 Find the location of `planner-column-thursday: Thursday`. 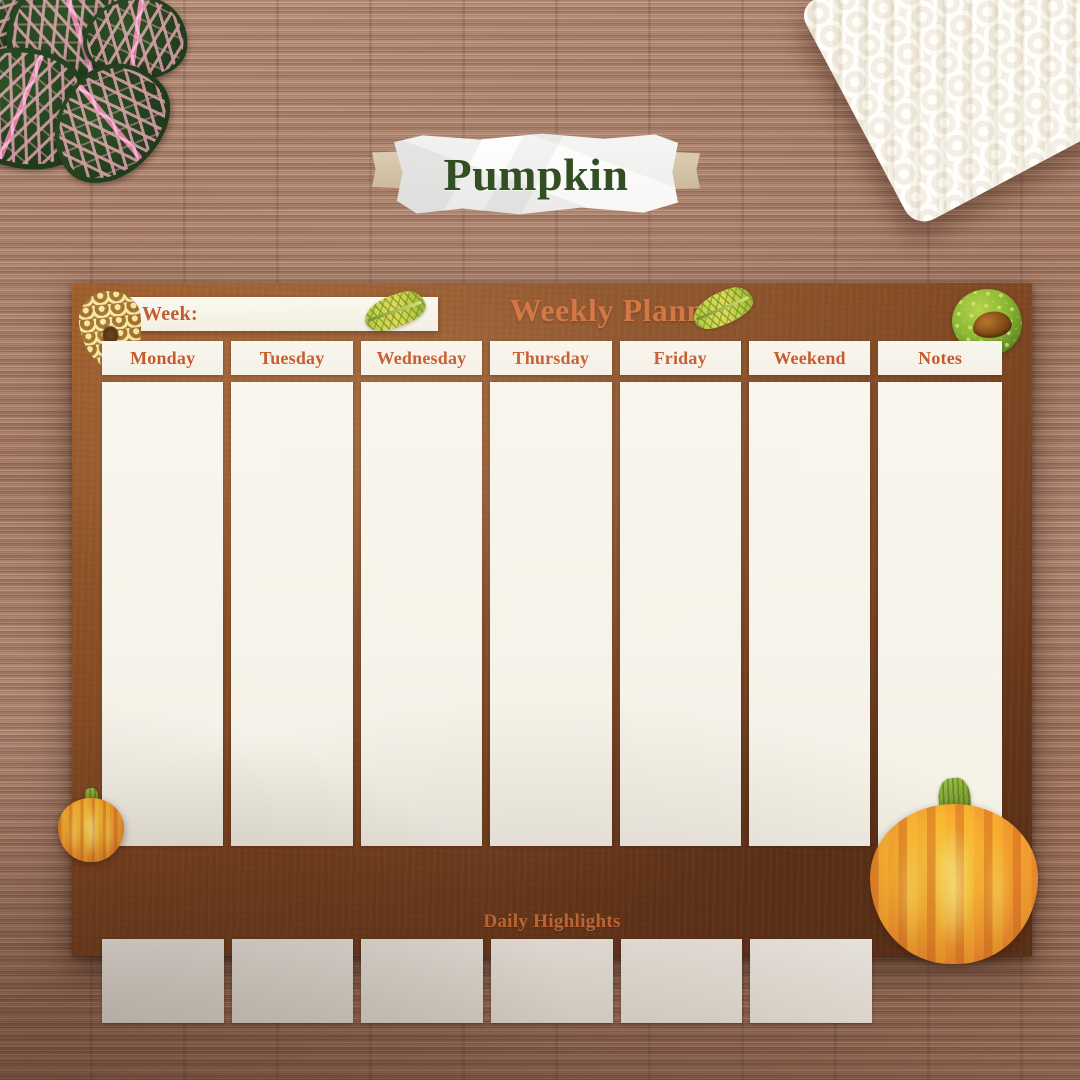

planner-column-thursday: Thursday is located at coordinates (551, 622).